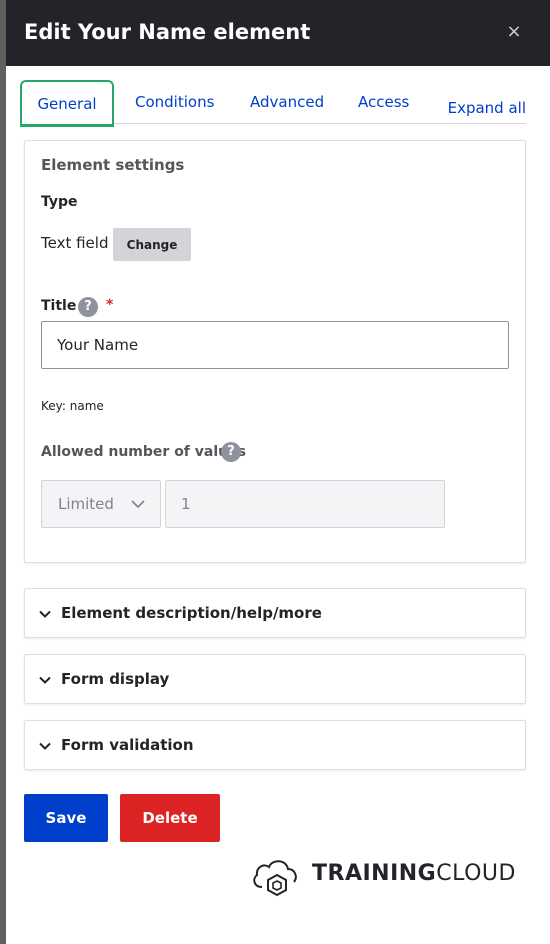 Image resolution: width=550 pixels, height=944 pixels. I want to click on tab-access: Access, so click(383, 100).